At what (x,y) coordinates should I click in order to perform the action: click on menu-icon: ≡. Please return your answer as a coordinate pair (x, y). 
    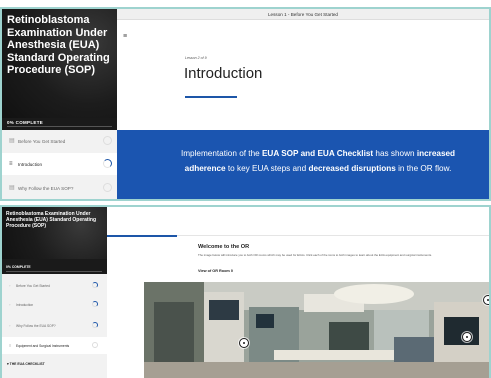
    Looking at the image, I should click on (125, 36).